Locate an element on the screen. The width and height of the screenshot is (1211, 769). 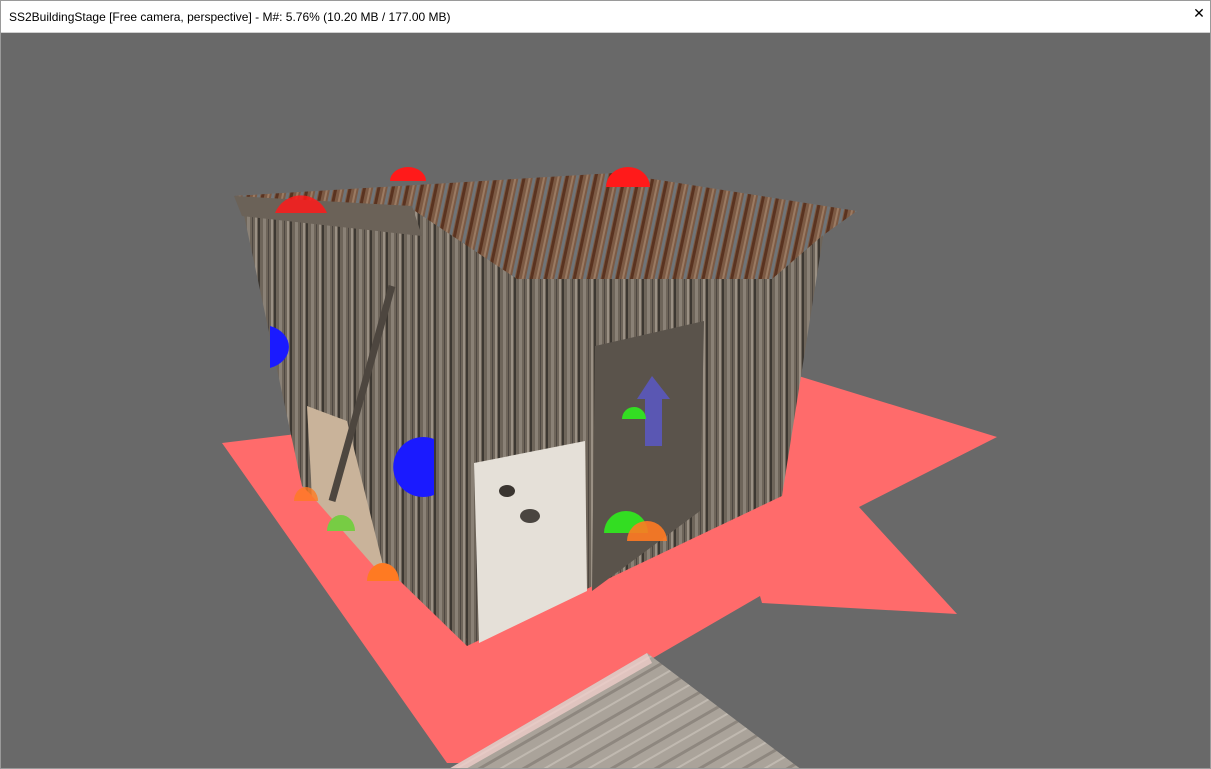
close-button: ✕ is located at coordinates (1199, 13).